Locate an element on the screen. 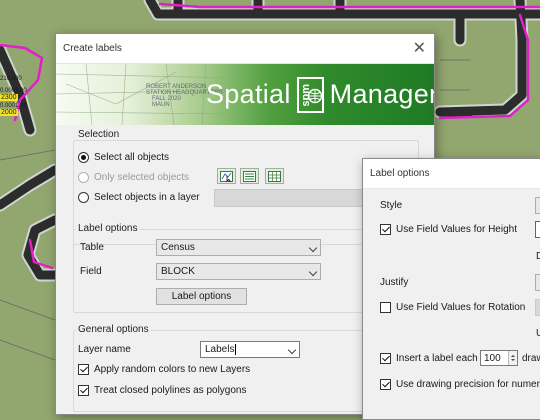  label-options-titlebar: Label options is located at coordinates (451, 174).